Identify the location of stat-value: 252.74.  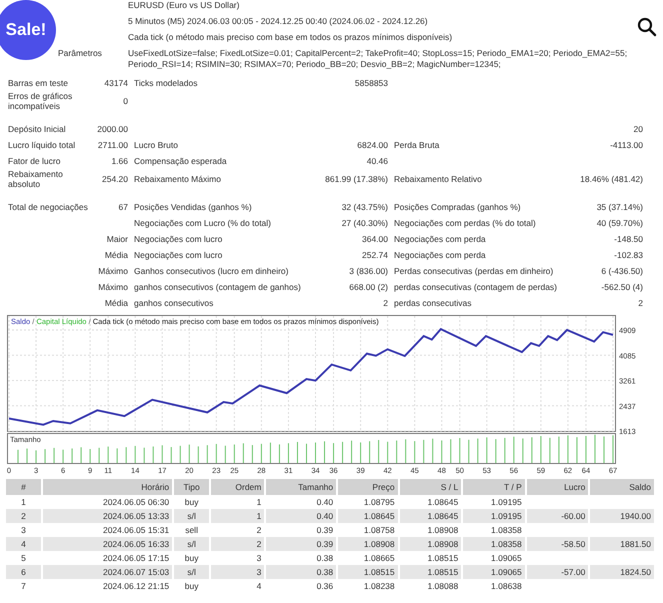
(375, 255).